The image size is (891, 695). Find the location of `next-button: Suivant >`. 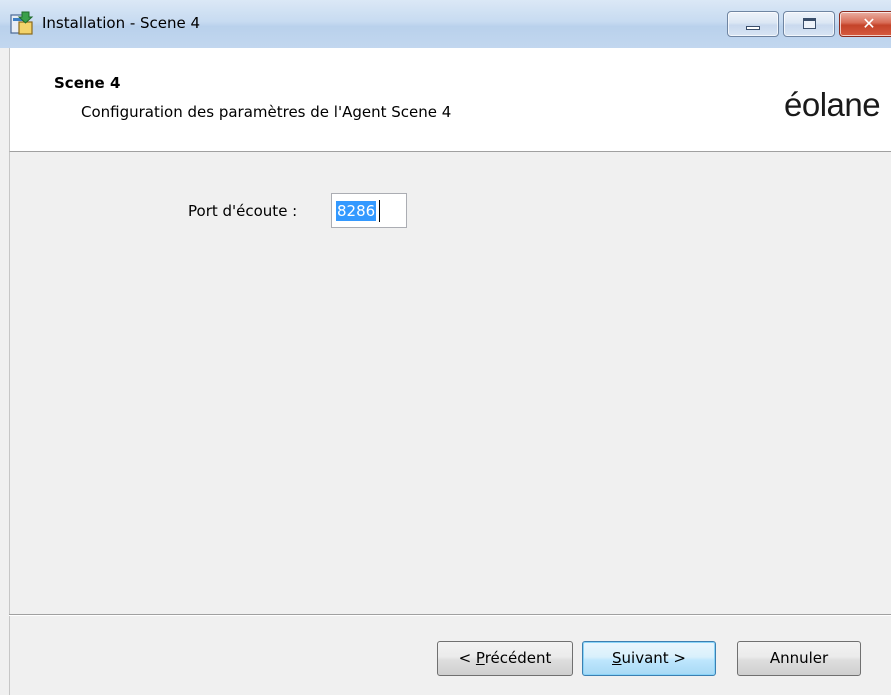

next-button: Suivant > is located at coordinates (649, 658).